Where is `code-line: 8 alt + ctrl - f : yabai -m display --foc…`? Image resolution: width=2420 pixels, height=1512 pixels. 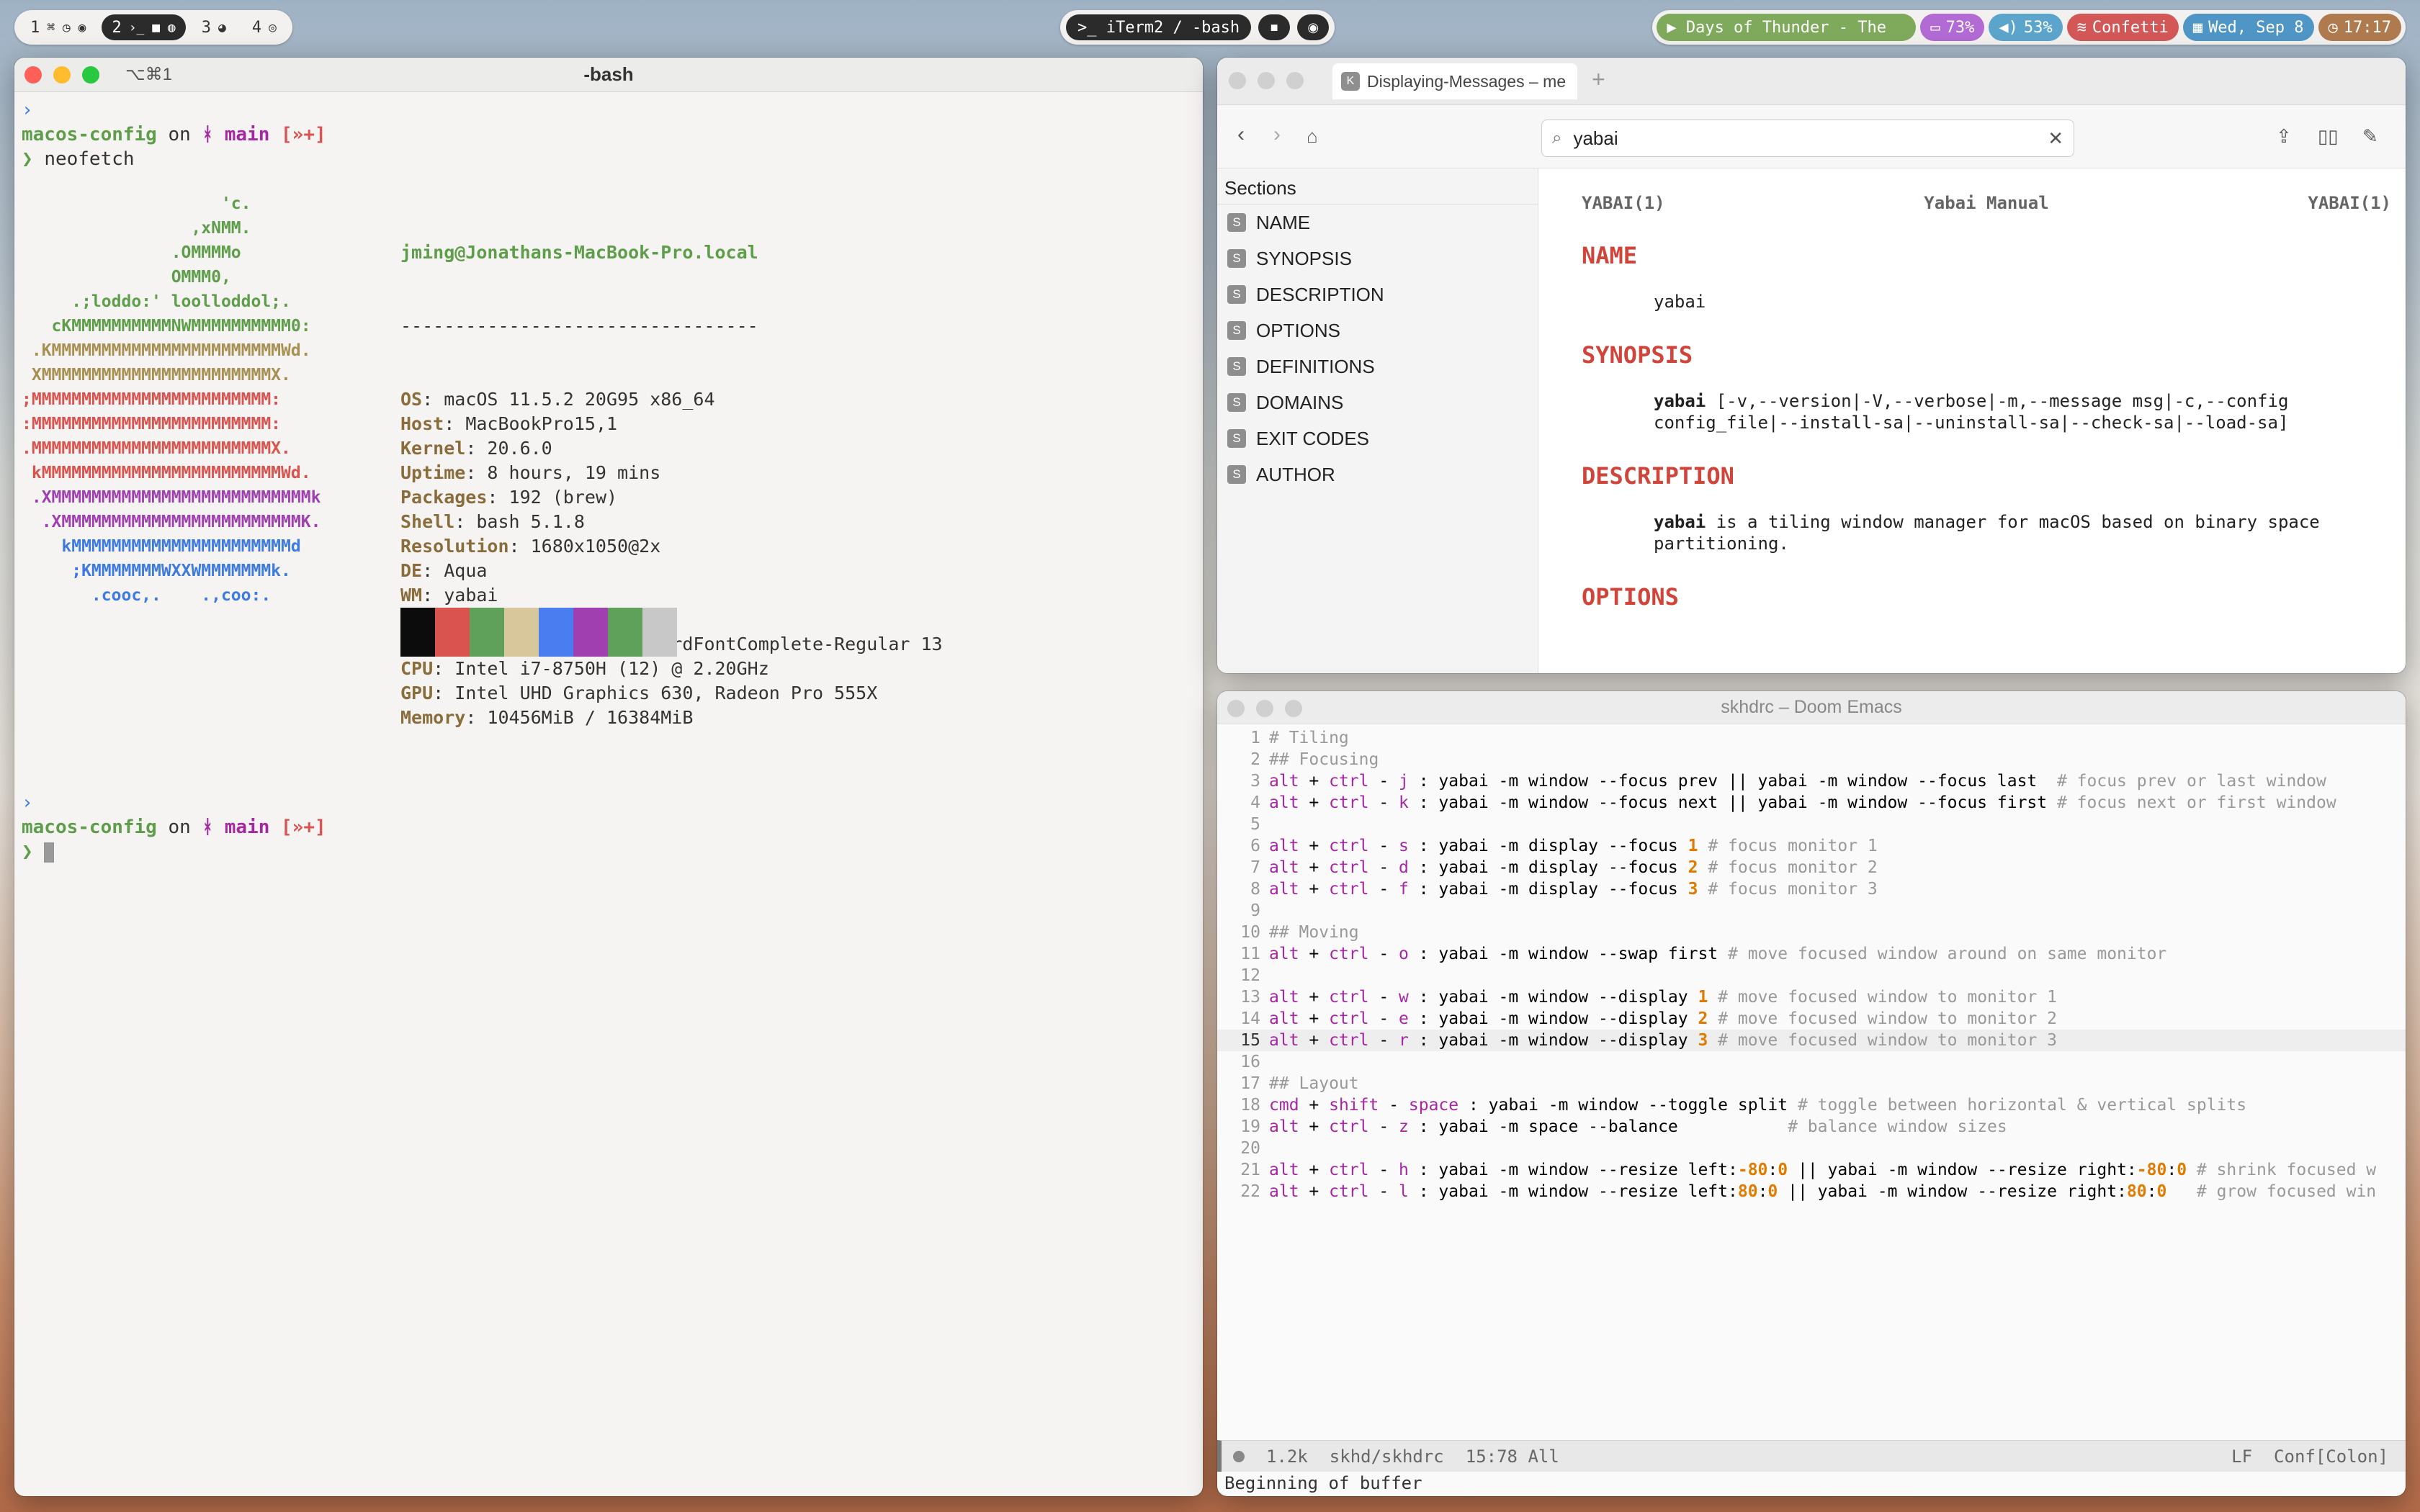 code-line: 8 alt + ctrl - f : yabai -m display --foc… is located at coordinates (1811, 889).